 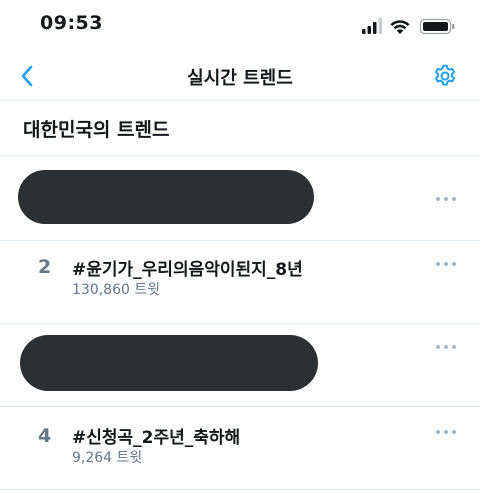 What do you see at coordinates (45, 436) in the screenshot?
I see `trend-rank: 4` at bounding box center [45, 436].